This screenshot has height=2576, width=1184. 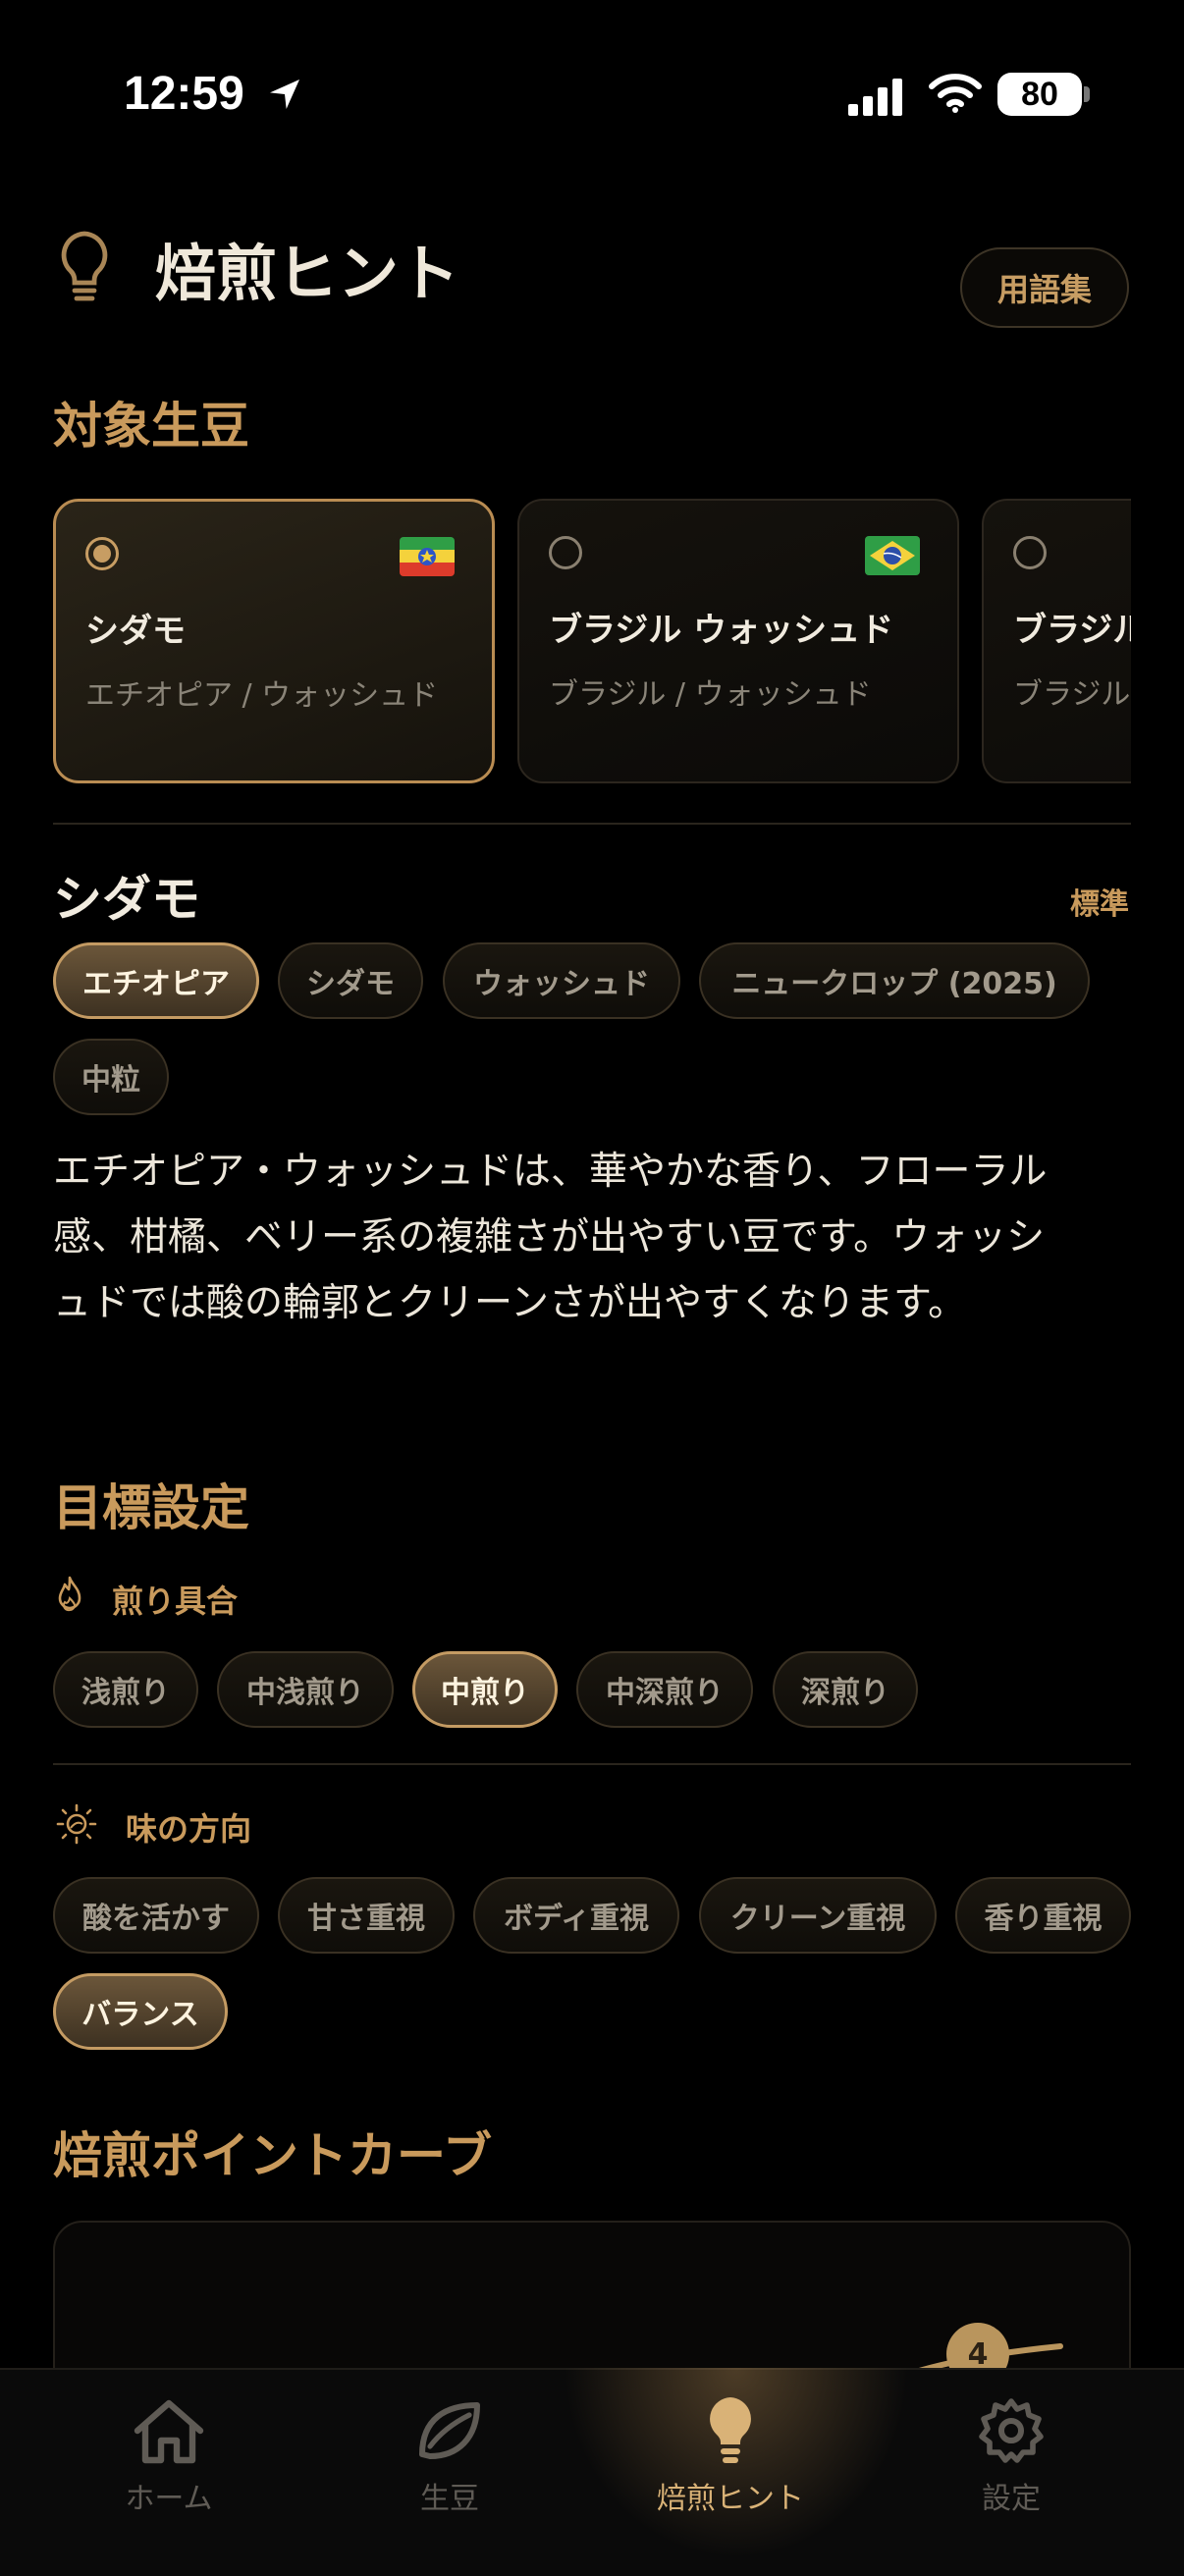 What do you see at coordinates (875, 97) in the screenshot?
I see `cellular-signal-icon` at bounding box center [875, 97].